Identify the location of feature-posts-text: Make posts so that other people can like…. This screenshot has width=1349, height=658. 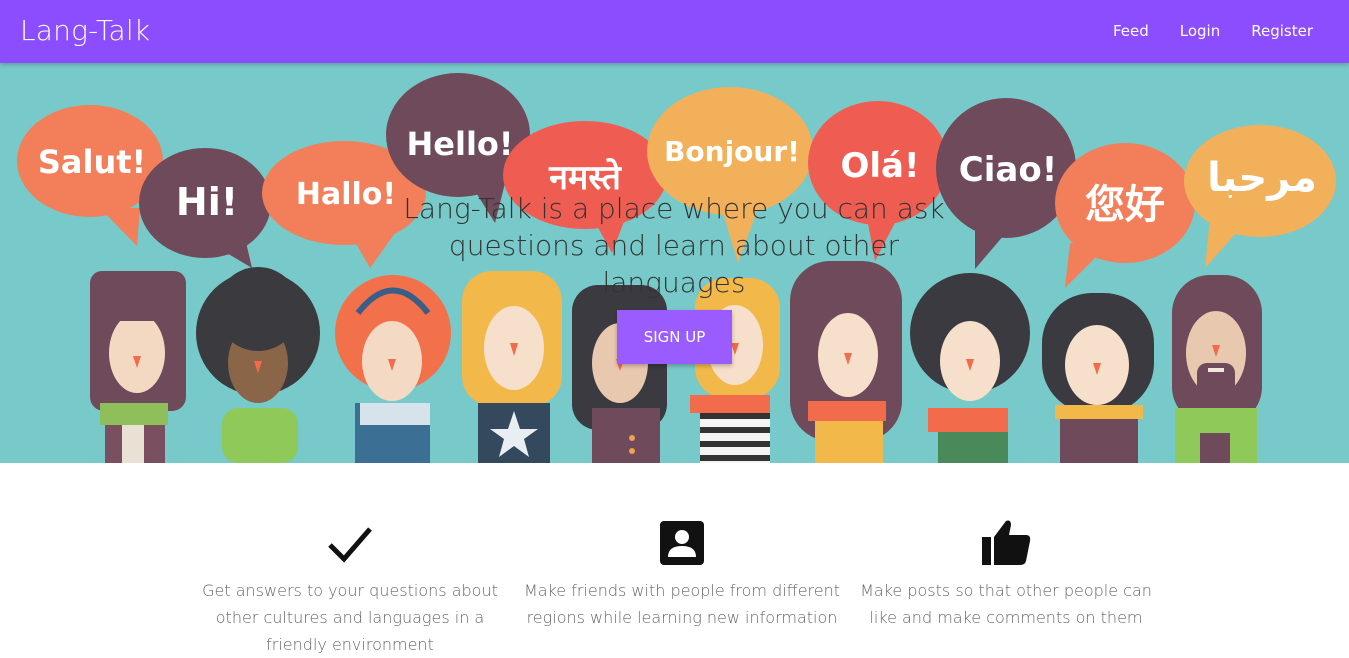
(1006, 604).